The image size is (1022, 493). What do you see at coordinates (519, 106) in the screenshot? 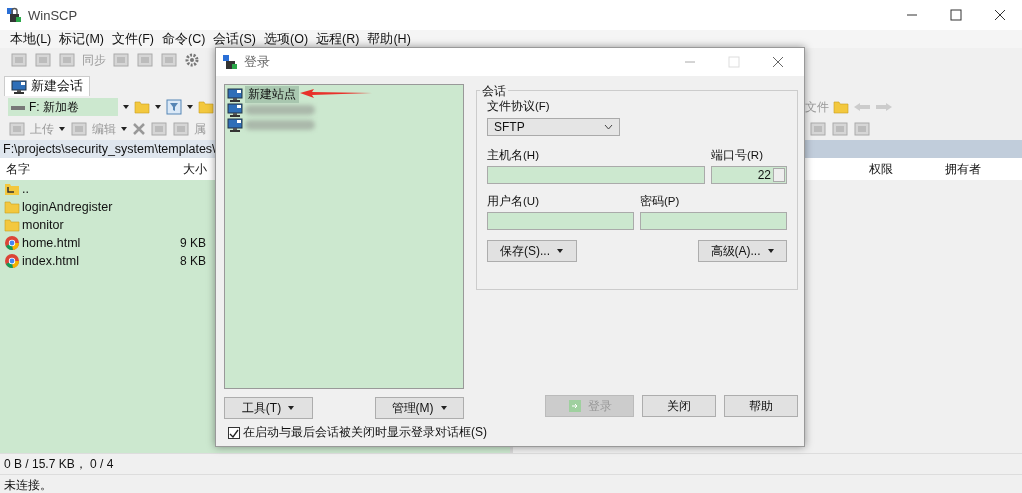
I see `field-label: 文件协议(F)` at bounding box center [519, 106].